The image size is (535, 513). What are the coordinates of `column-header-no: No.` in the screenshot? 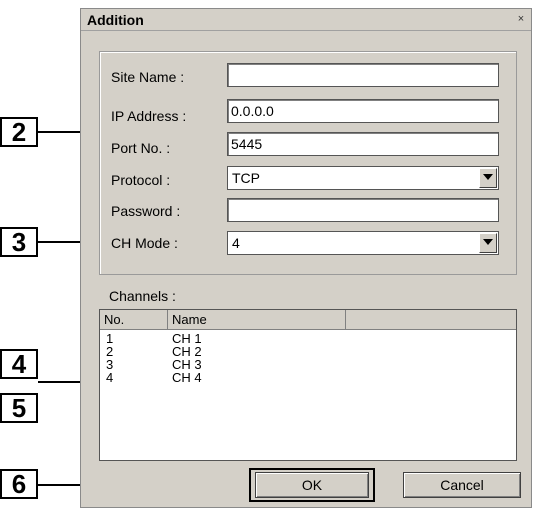 It's located at (134, 319).